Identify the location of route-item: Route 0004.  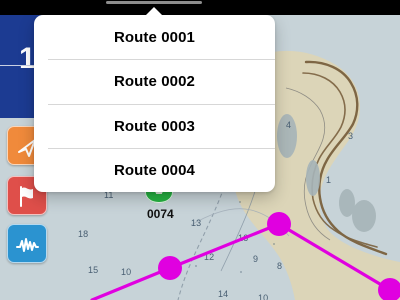
(154, 170).